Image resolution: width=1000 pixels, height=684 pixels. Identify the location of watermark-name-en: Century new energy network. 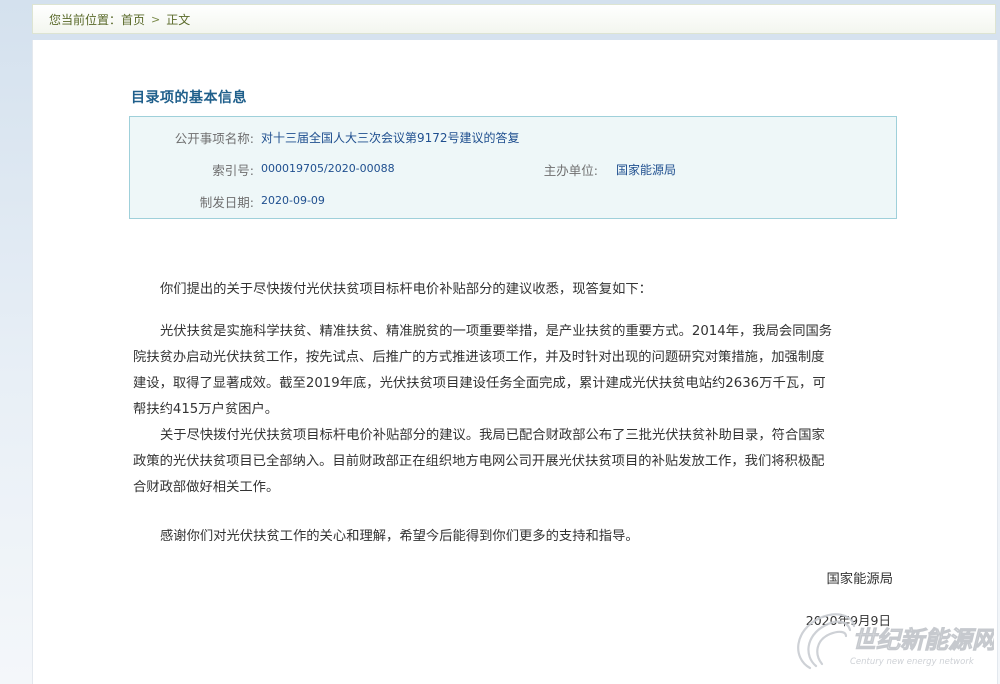
(912, 662).